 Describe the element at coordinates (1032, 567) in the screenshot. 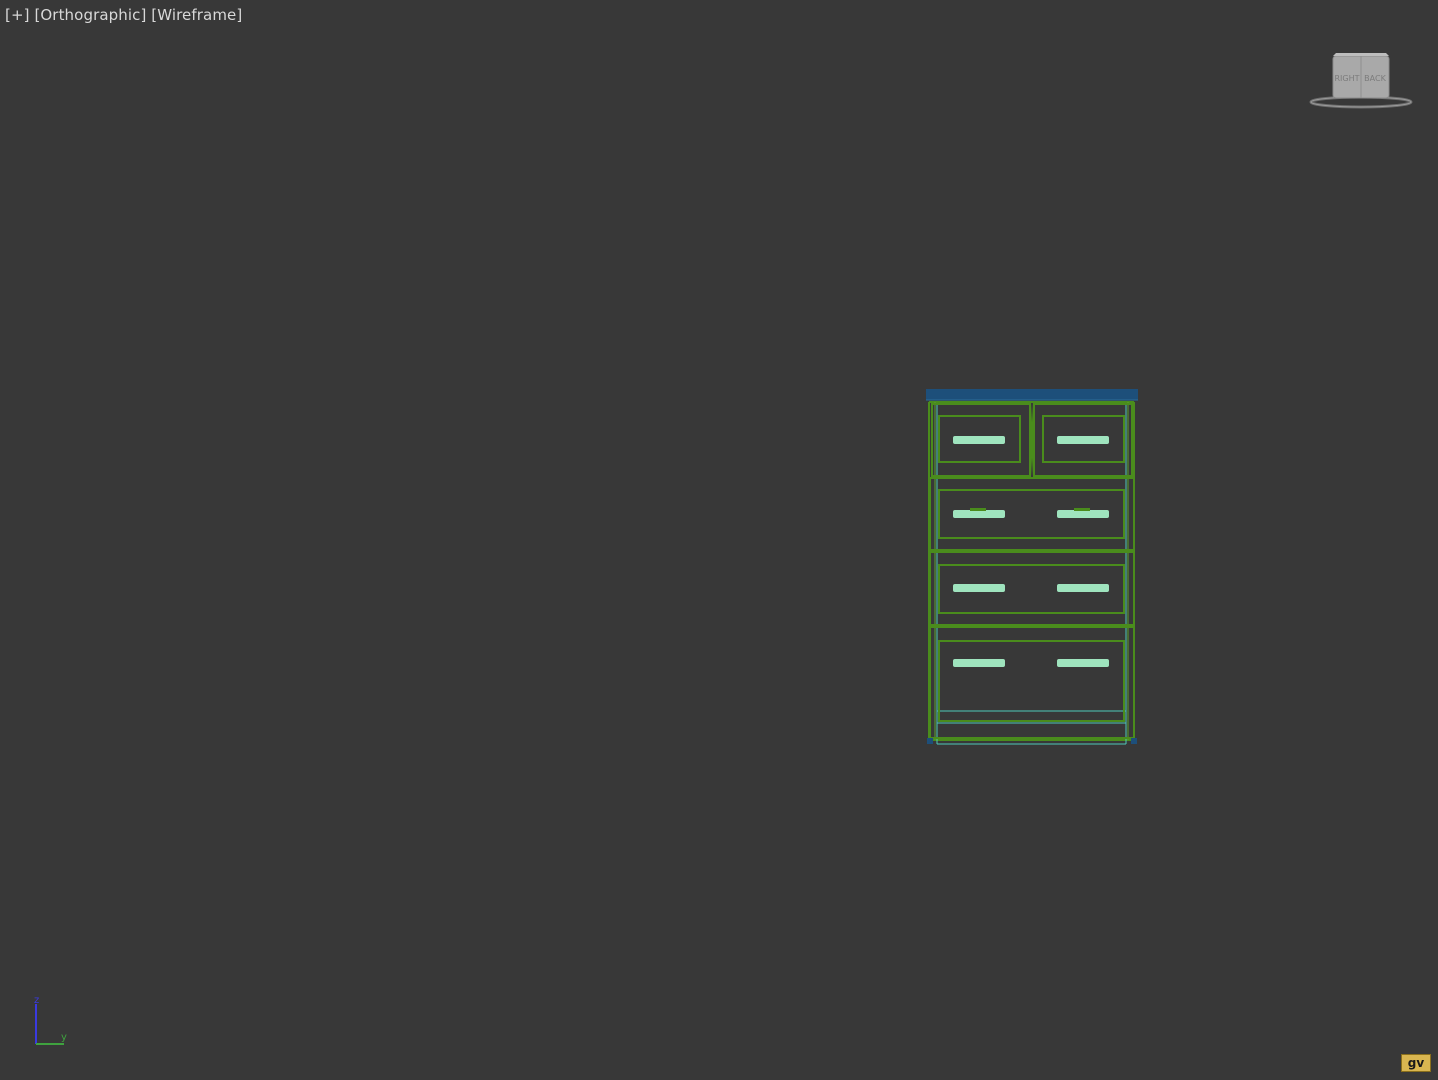

I see `dresser-wireframe-model` at that location.